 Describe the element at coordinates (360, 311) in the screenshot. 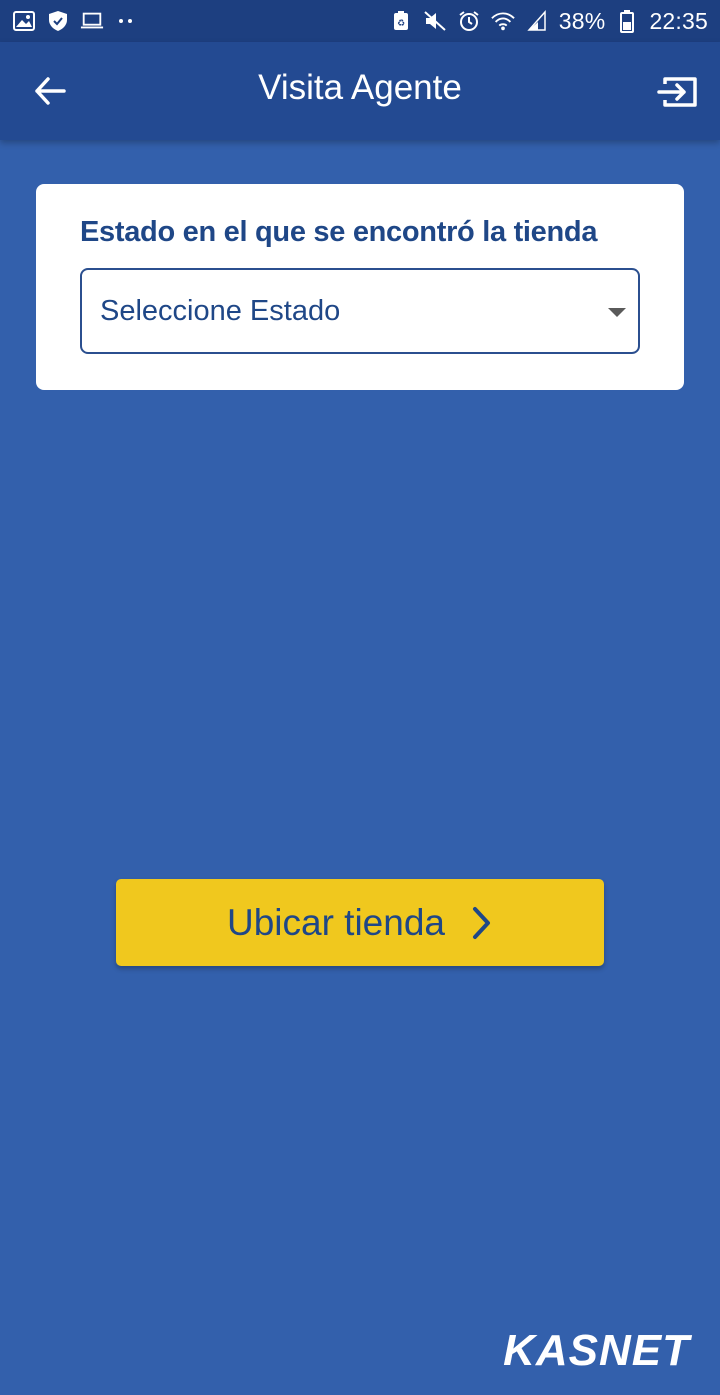

I see `store-state-select: Seleccione Estado` at that location.